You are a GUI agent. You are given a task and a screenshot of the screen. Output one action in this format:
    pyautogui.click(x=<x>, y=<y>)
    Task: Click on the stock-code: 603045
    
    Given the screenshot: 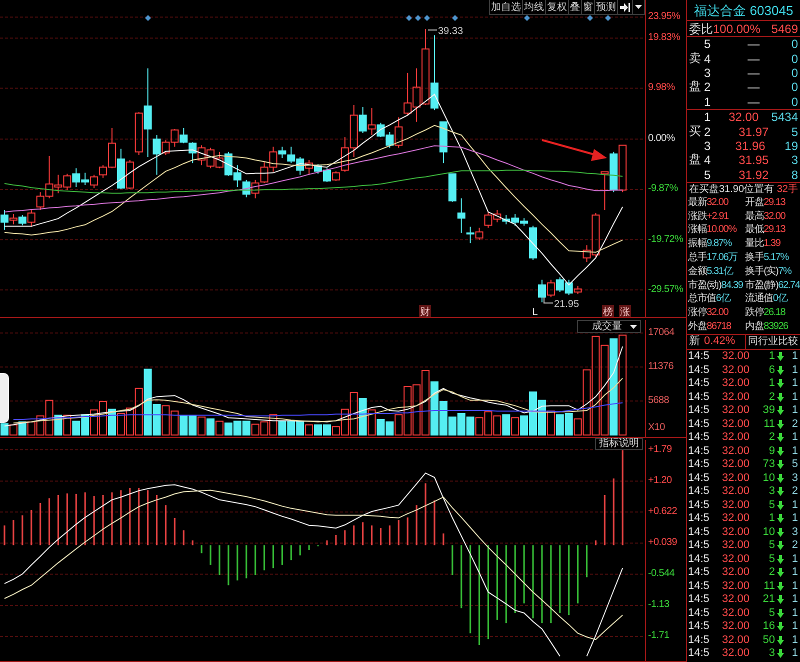 What is the action you would take?
    pyautogui.click(x=772, y=10)
    